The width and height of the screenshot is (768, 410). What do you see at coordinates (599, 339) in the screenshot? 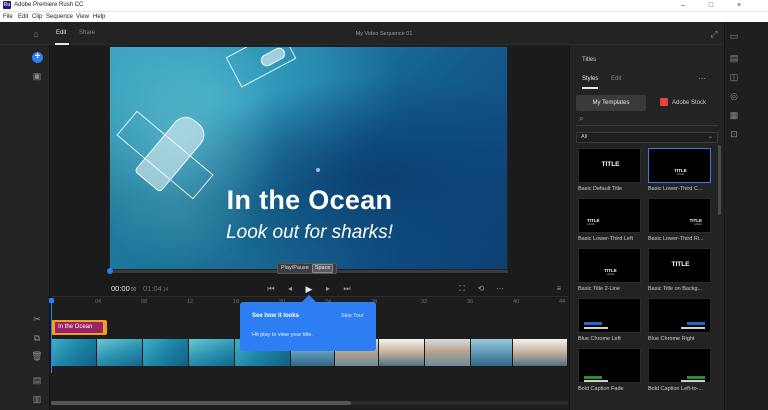
I see `template-label: Blue Chrome Left` at bounding box center [599, 339].